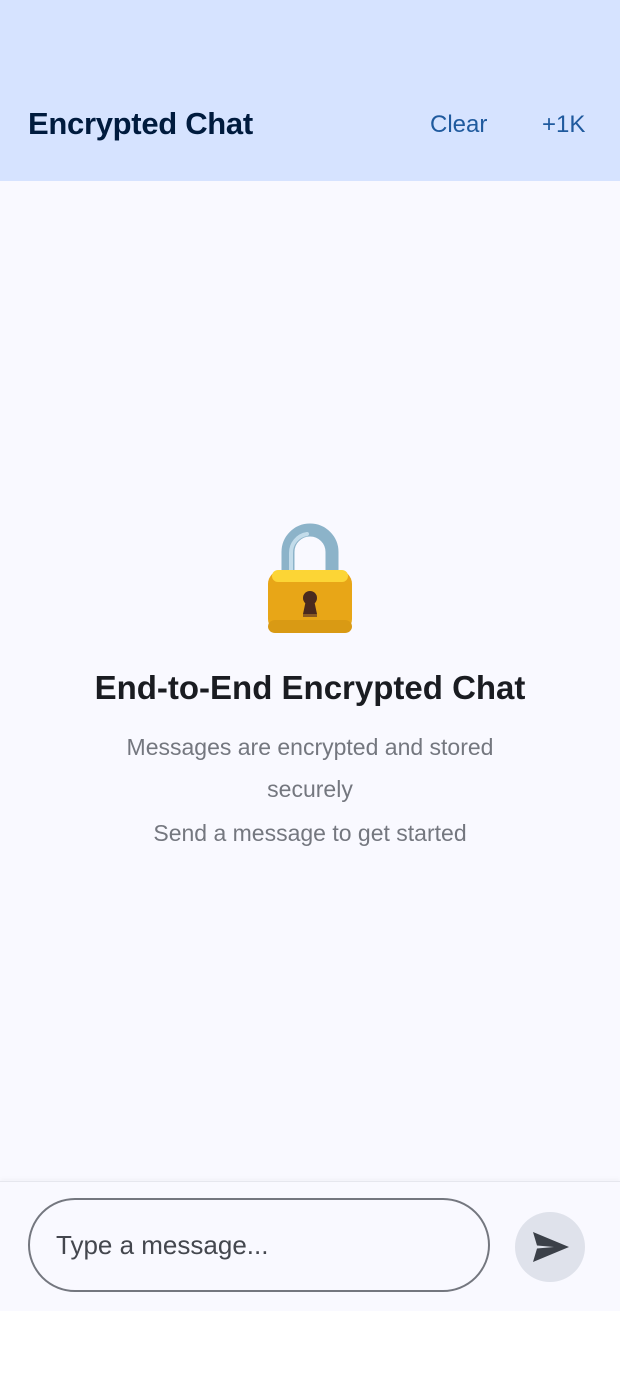 The image size is (620, 1386). I want to click on message-composer, so click(310, 1246).